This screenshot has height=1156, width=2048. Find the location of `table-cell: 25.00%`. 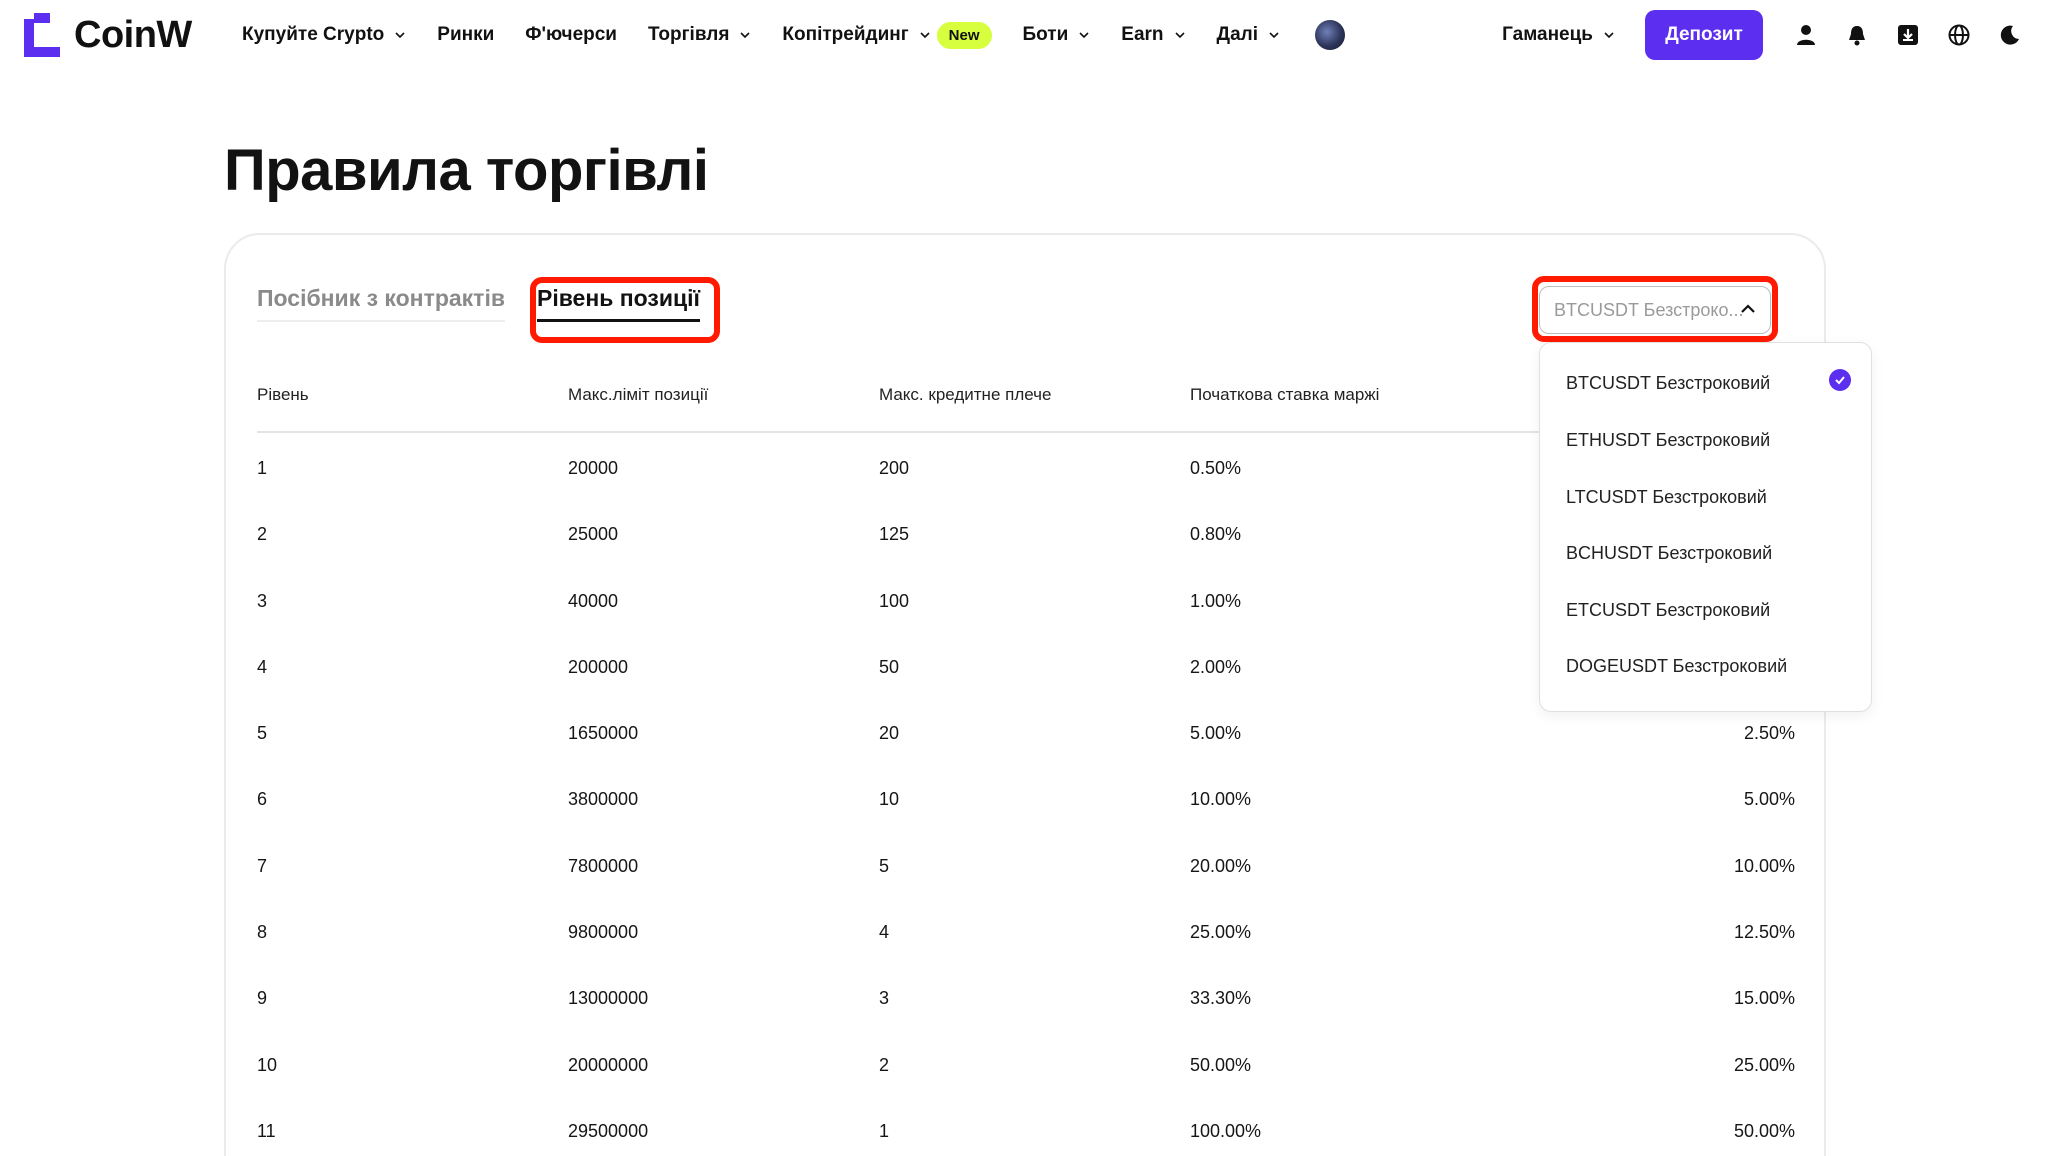

table-cell: 25.00% is located at coordinates (1221, 932).